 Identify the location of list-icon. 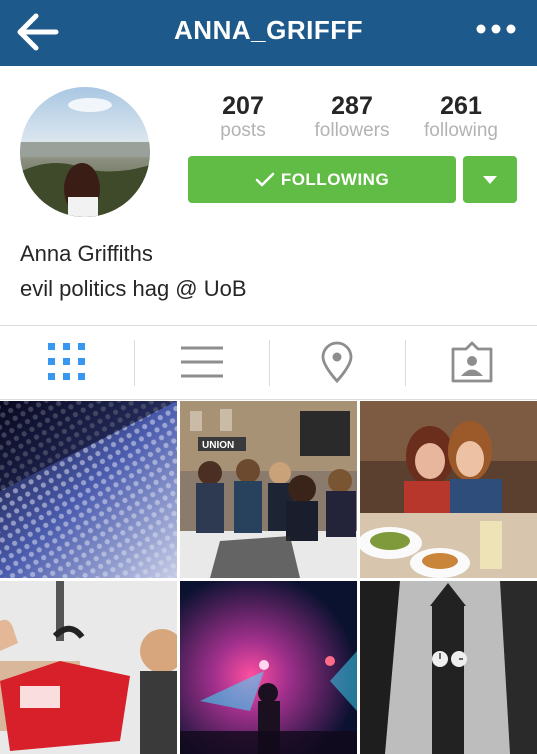
(202, 362).